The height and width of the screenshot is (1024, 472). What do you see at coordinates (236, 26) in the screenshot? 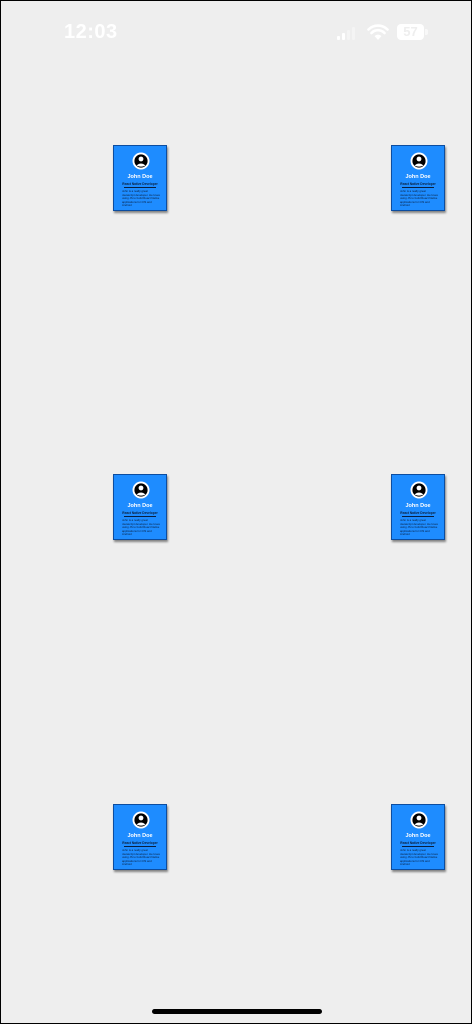
I see `status-bar: 12:03 57` at bounding box center [236, 26].